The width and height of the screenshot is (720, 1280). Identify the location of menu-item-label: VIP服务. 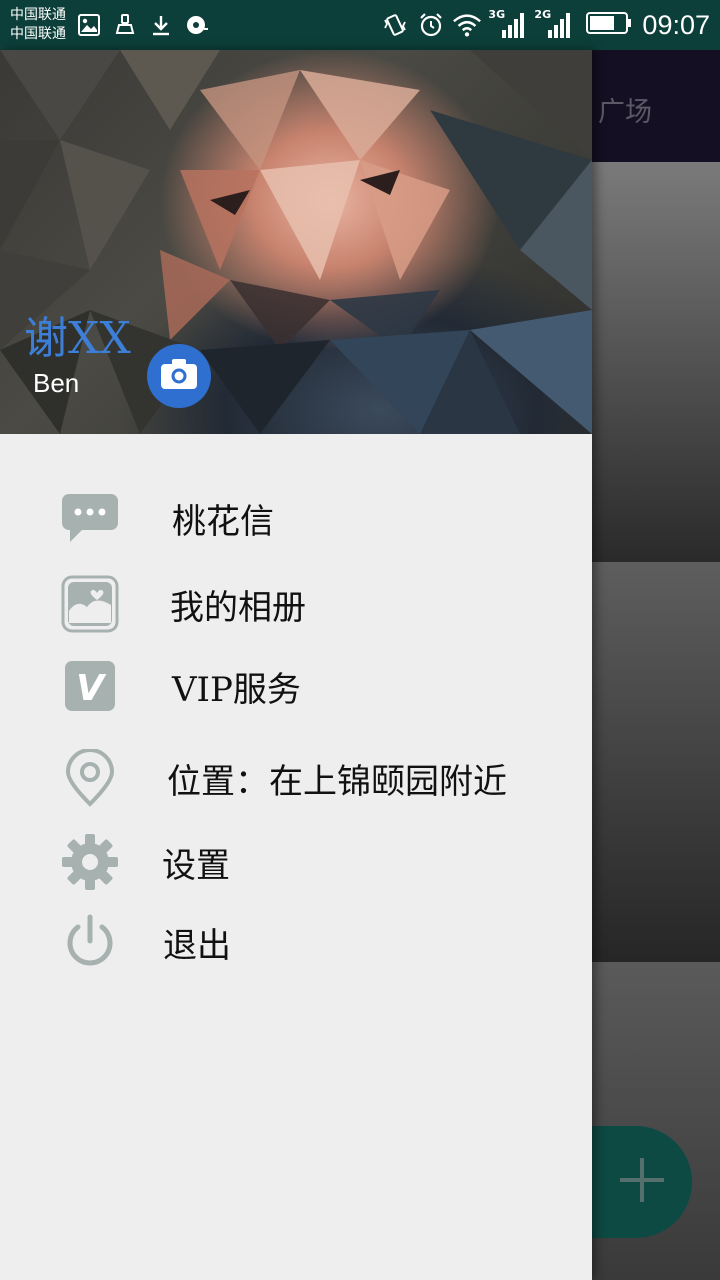
(236, 689).